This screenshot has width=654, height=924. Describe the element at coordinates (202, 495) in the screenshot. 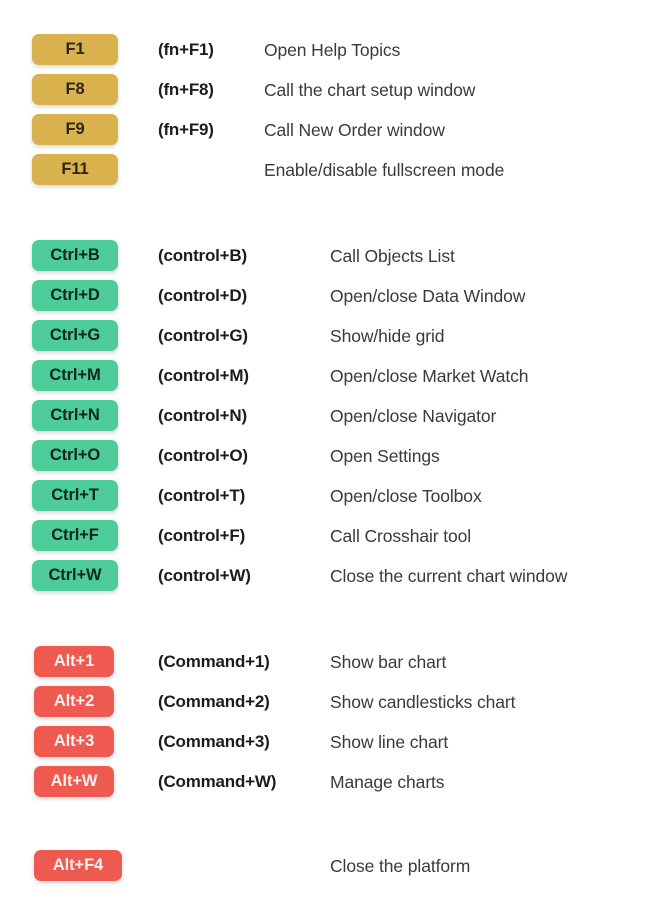

I see `mac-equivalent-label: (control+T)` at that location.